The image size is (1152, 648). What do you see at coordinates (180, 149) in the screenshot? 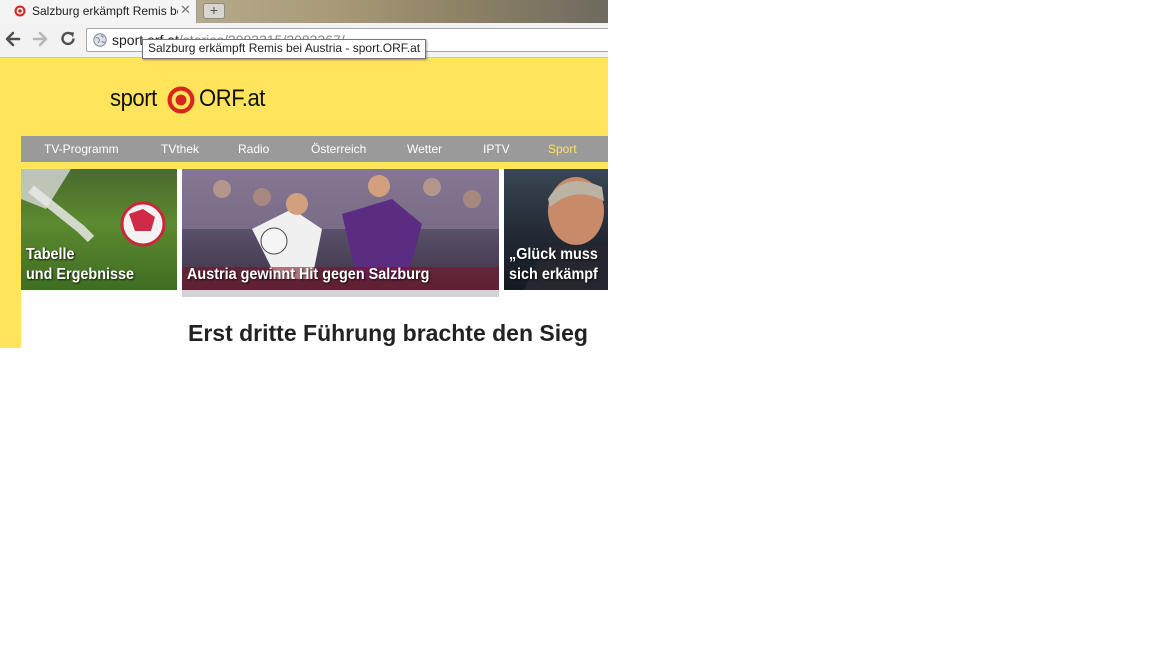
I see `nav-tvthek: TVthek` at bounding box center [180, 149].